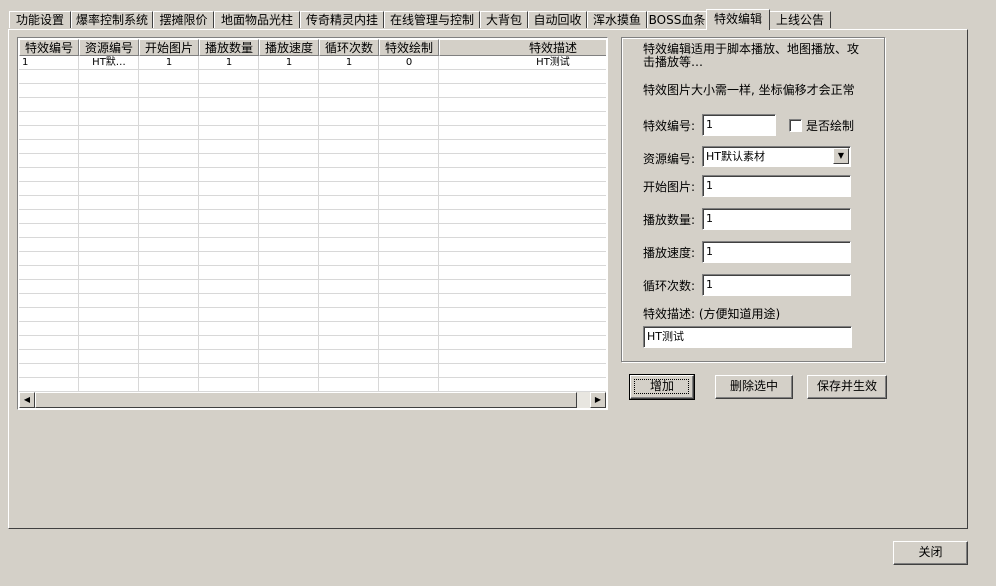 The height and width of the screenshot is (586, 996). Describe the element at coordinates (342, 19) in the screenshot. I see `tab-legend-sprite-plugin: 传奇精灵内挂` at that location.